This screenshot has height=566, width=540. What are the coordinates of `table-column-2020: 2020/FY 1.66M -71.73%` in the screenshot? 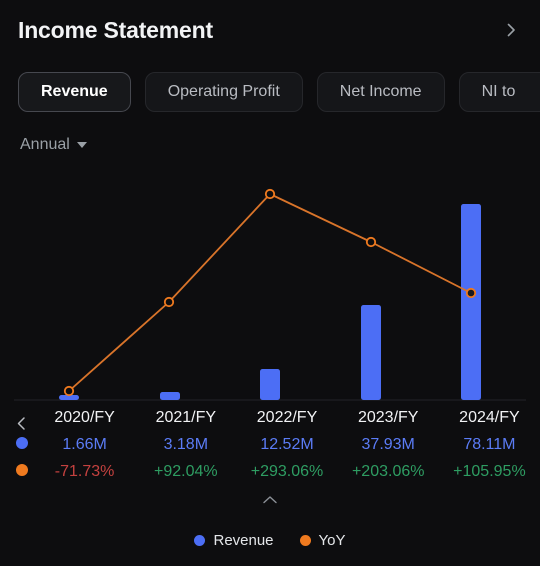 It's located at (84, 446).